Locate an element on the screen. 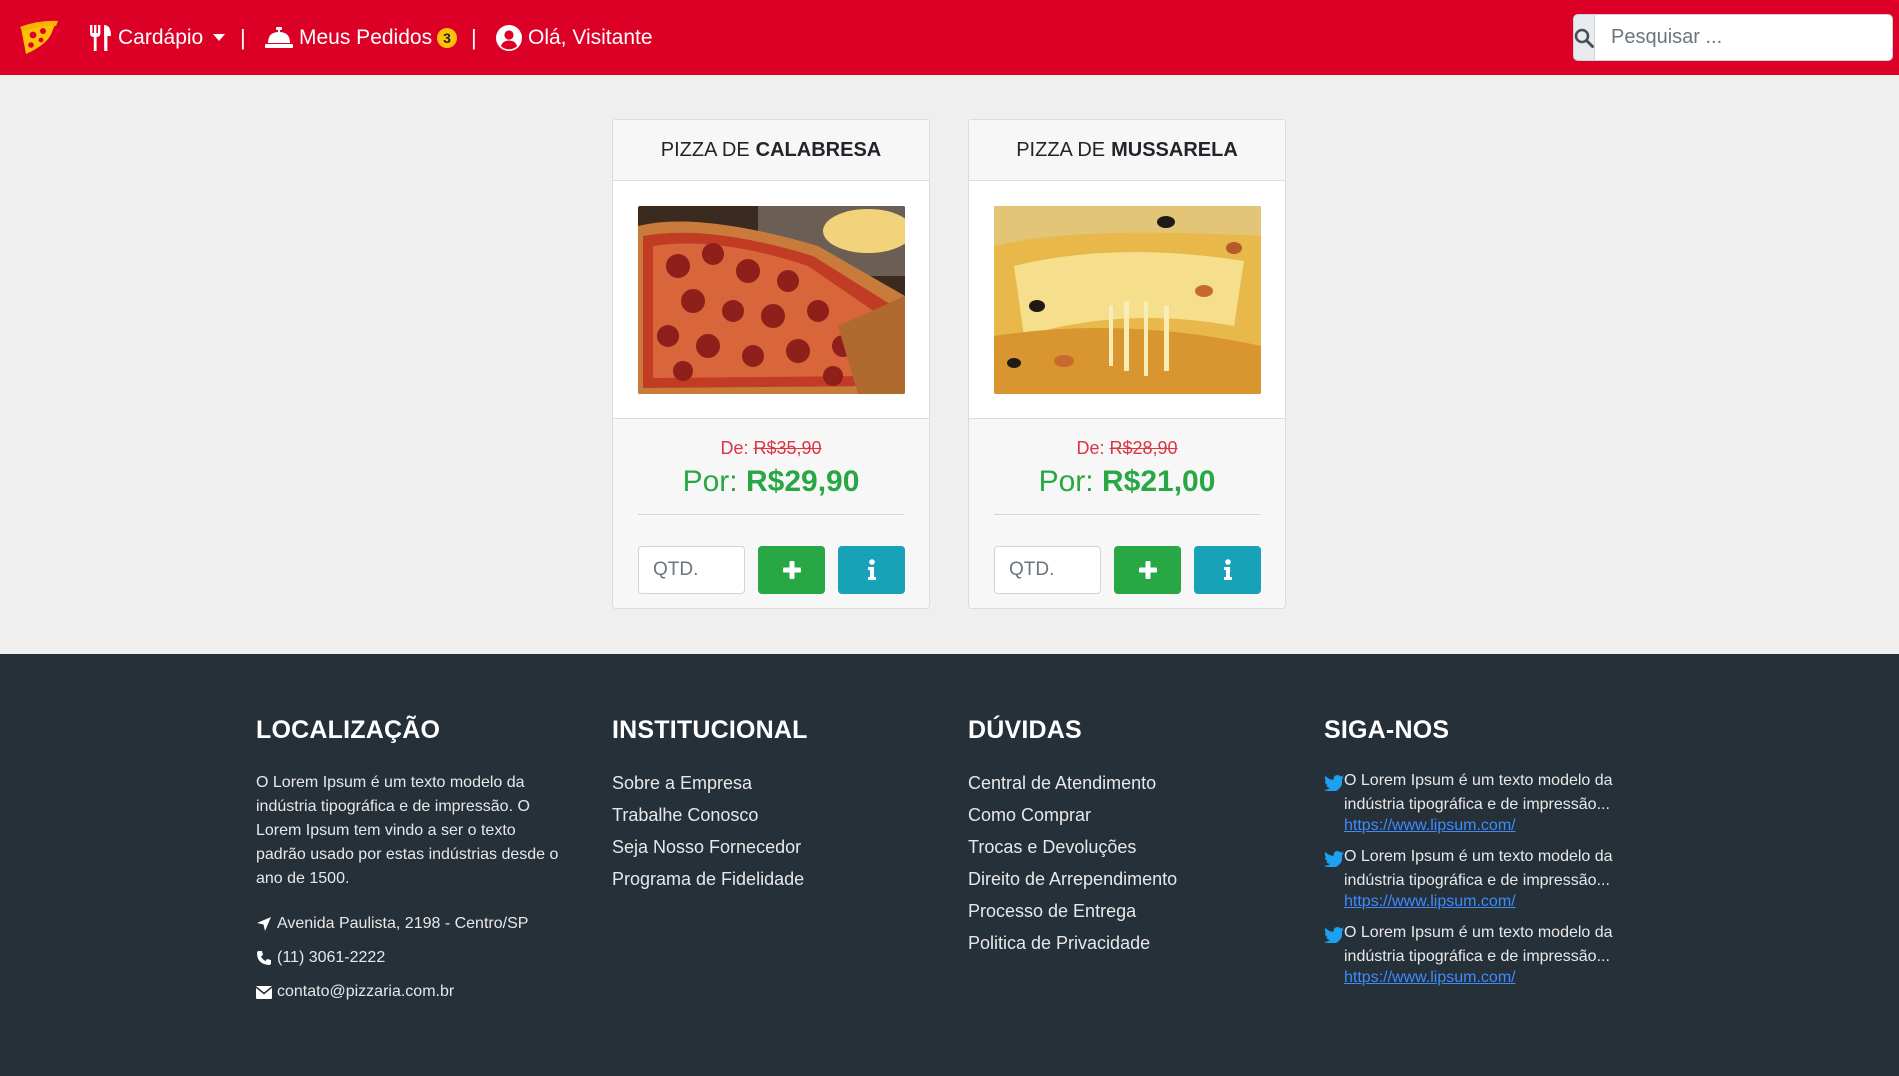  phone: (11) 3061-2222 is located at coordinates (411, 958).